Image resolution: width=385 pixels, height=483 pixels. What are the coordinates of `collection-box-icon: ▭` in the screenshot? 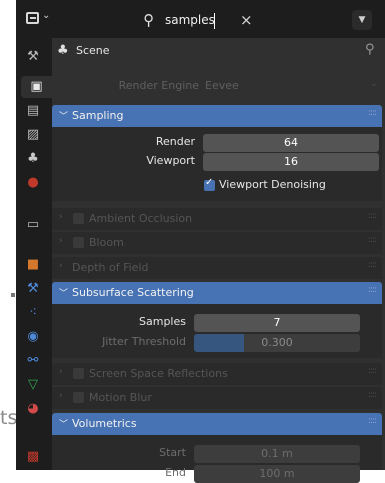 It's located at (33, 224).